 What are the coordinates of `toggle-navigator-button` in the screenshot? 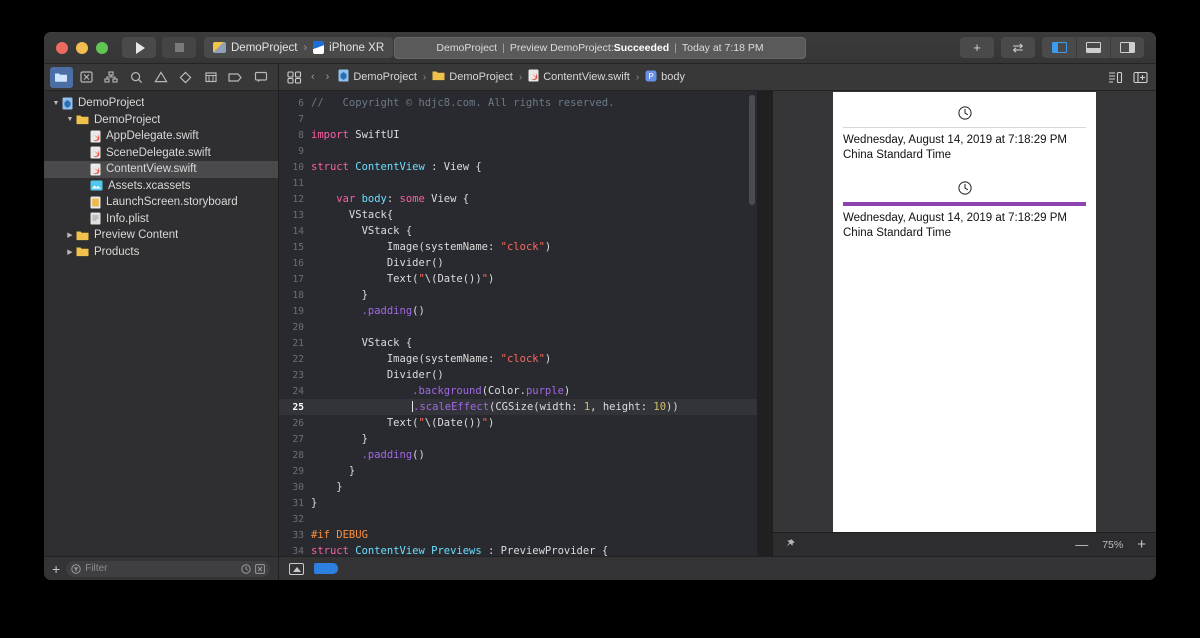 It's located at (1059, 47).